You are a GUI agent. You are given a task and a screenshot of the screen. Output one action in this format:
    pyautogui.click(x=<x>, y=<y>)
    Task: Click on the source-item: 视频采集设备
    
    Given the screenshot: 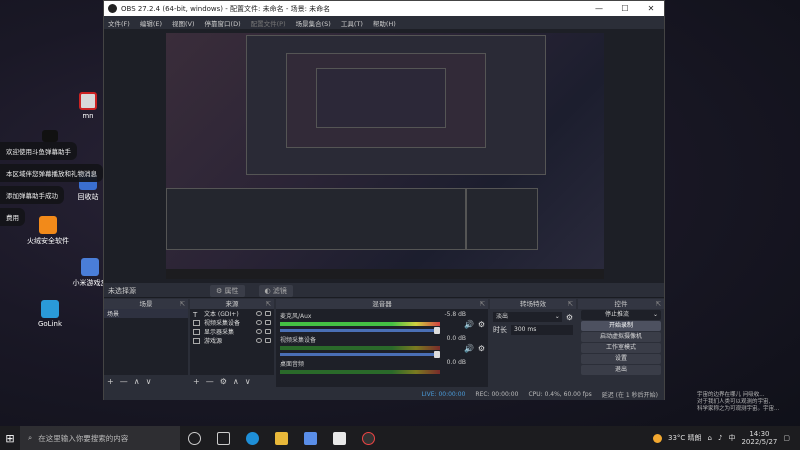 What is the action you would take?
    pyautogui.click(x=232, y=322)
    